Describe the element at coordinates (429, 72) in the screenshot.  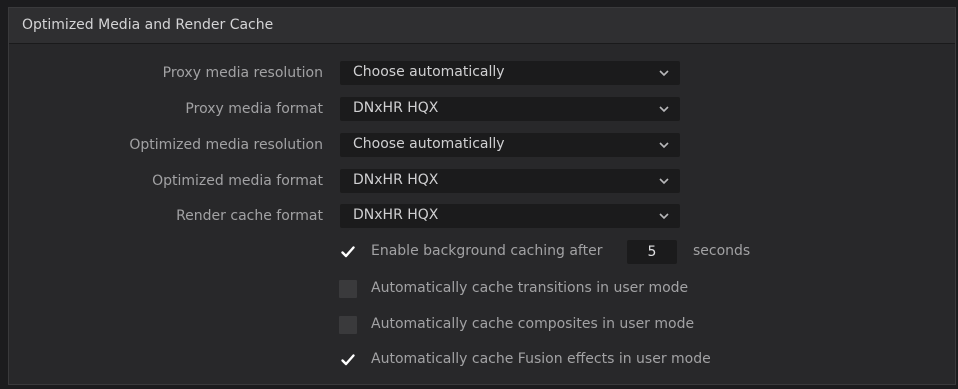
I see `proxy-resolution-value: Choose automatically` at that location.